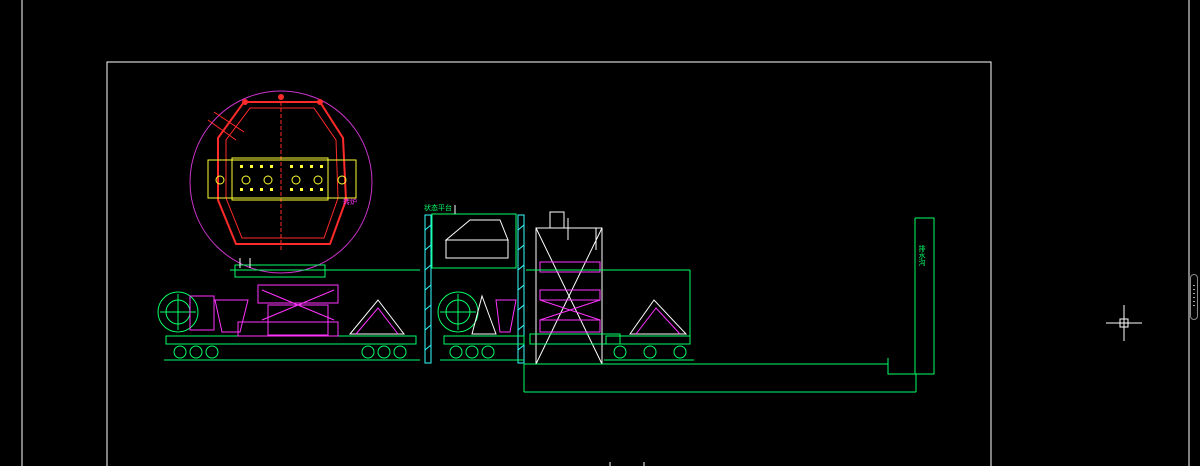 The image size is (1200, 466). Describe the element at coordinates (521, 289) in the screenshot. I see `hatched-column-right` at that location.